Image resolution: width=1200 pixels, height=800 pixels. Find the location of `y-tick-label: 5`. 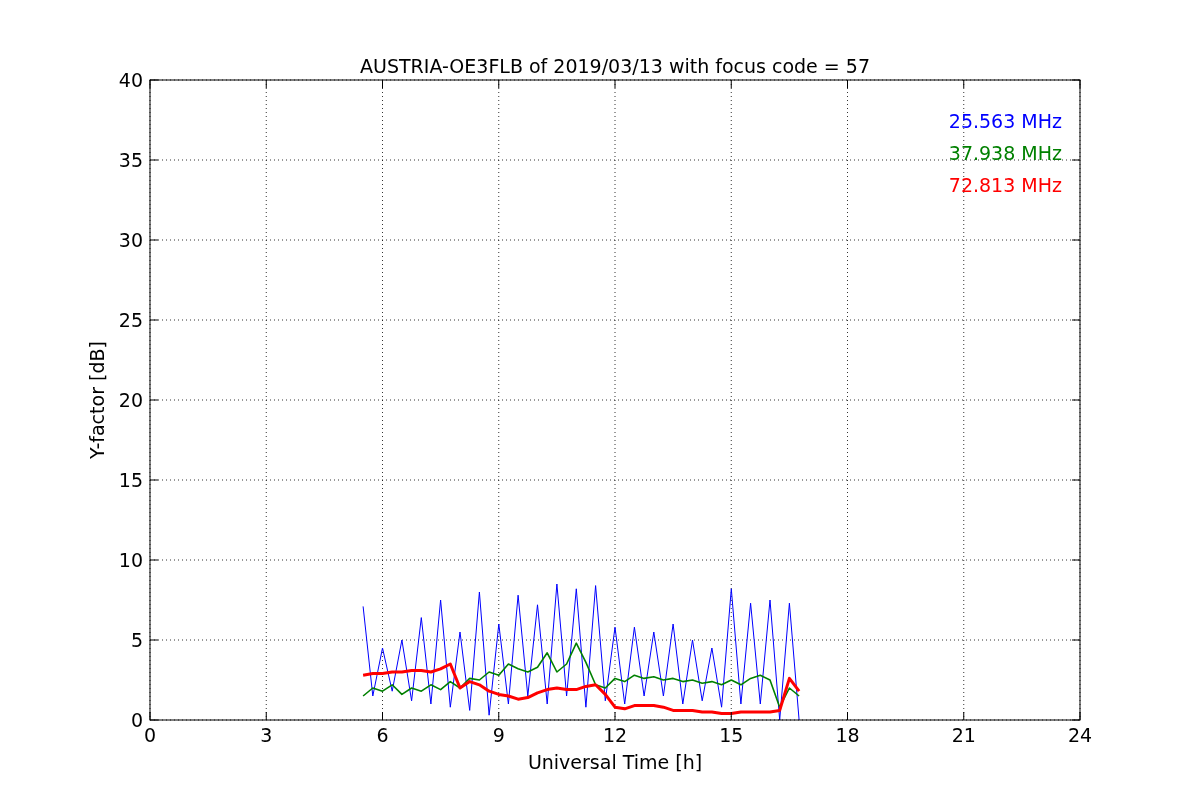

y-tick-label: 5 is located at coordinates (136, 640).